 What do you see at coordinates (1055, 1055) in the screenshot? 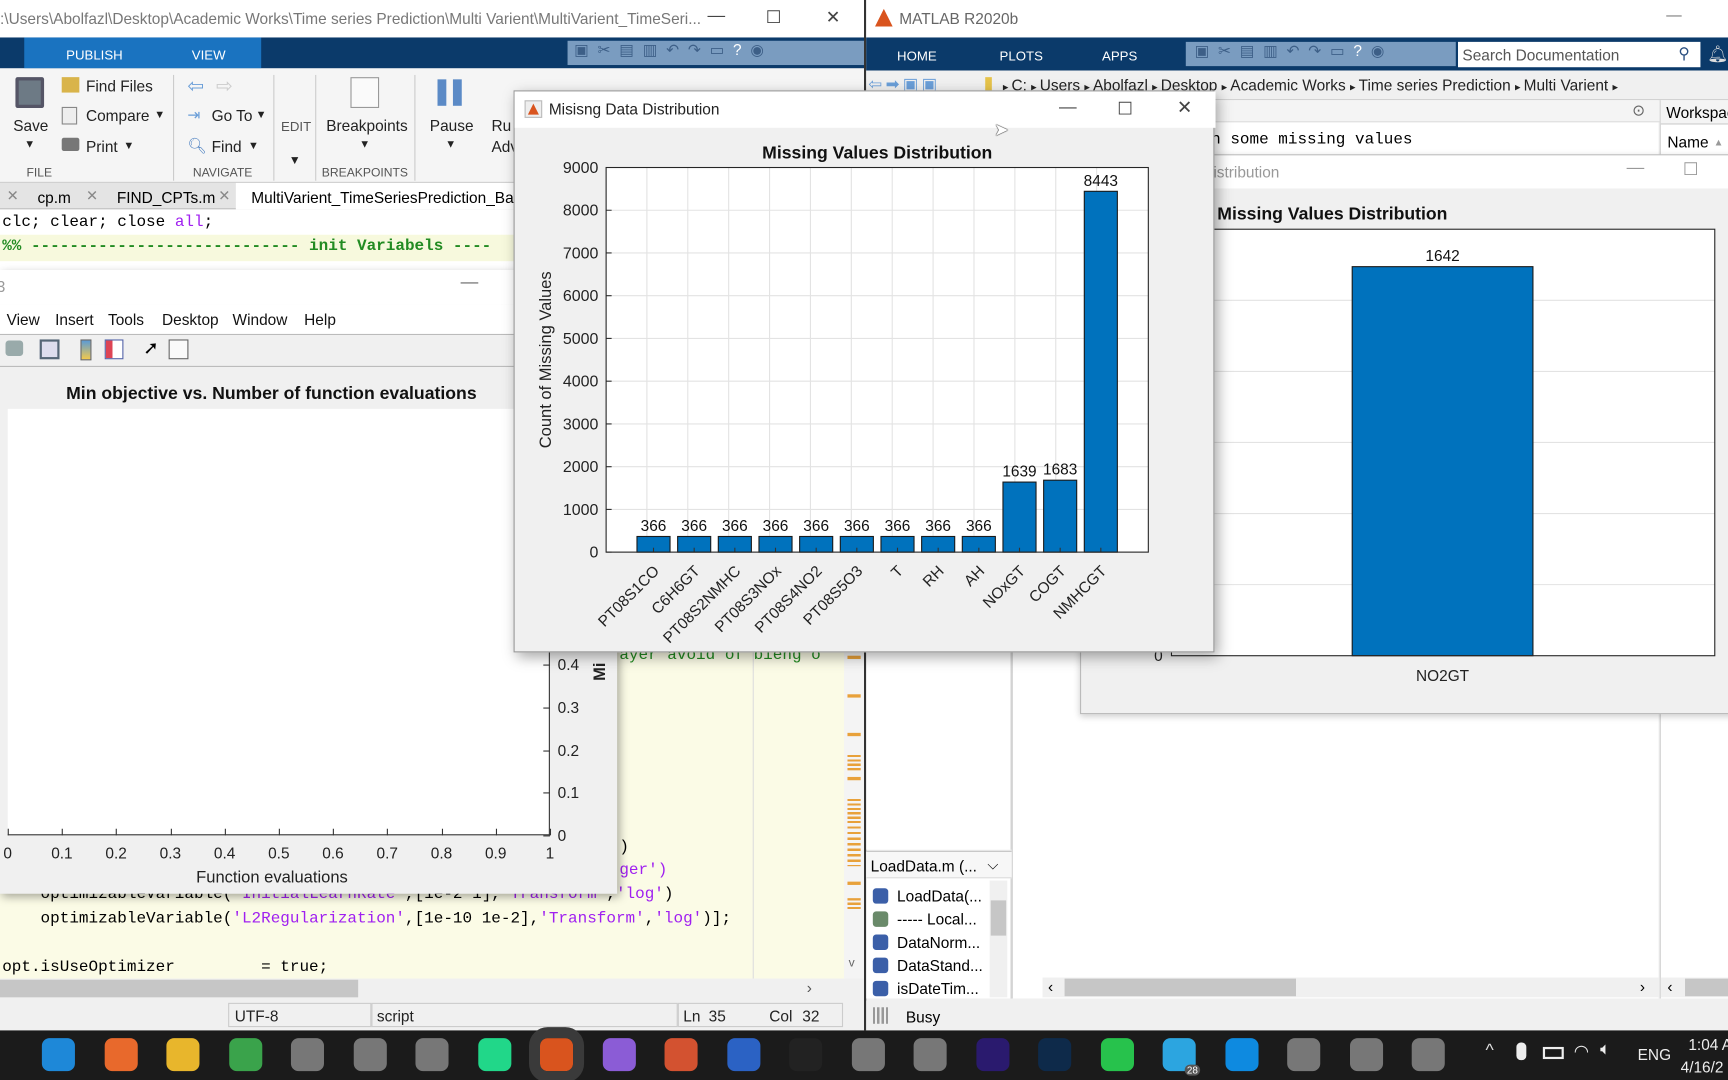
I see `photoshop-icon` at bounding box center [1055, 1055].